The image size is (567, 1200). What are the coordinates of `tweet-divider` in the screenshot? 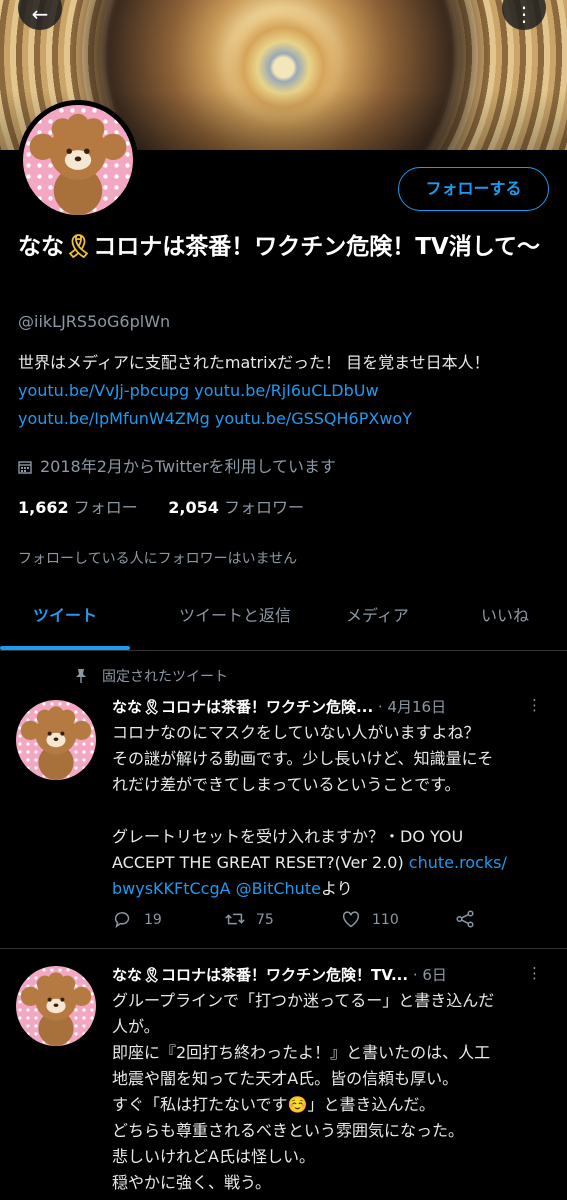 It's located at (283, 948).